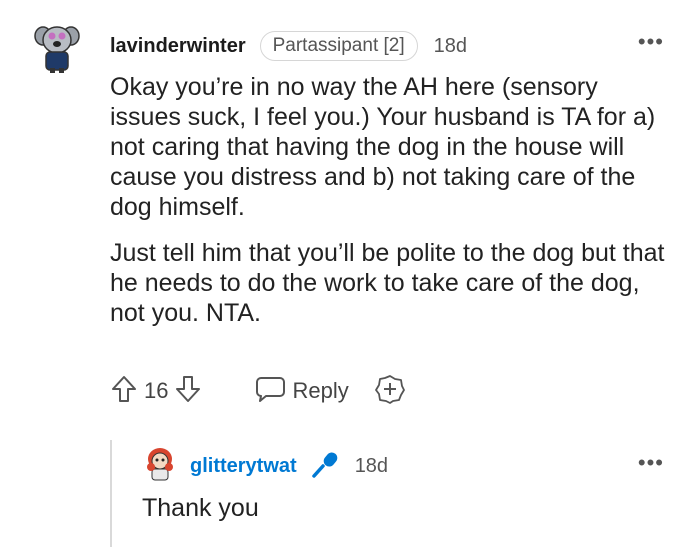 Image resolution: width=700 pixels, height=547 pixels. I want to click on username: lavinderwinter, so click(178, 46).